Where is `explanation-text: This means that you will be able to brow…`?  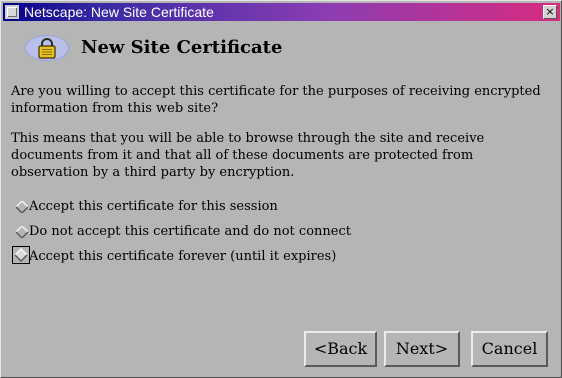 explanation-text: This means that you will be able to brow… is located at coordinates (248, 155).